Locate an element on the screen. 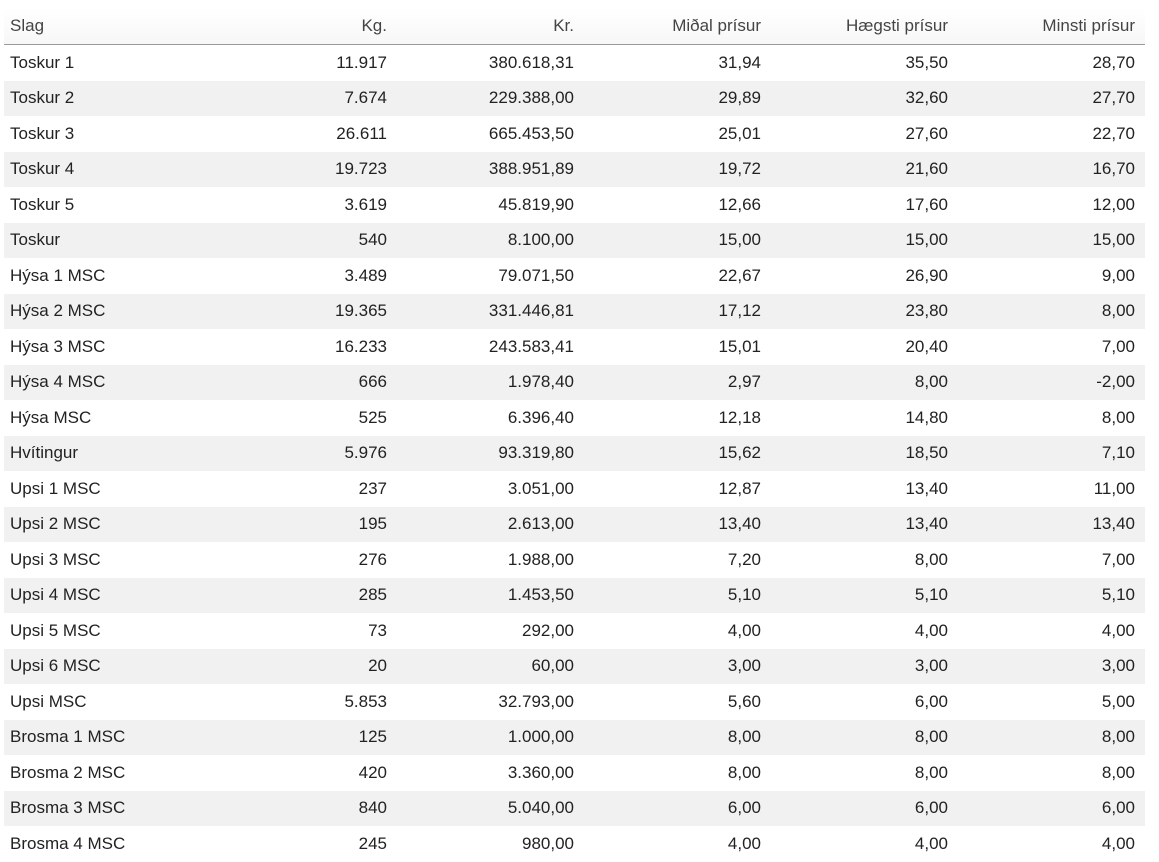  table-row: Hýsa 1 MSC 3.489 79.071,50 22,67 26,90 9,00 is located at coordinates (574, 276).